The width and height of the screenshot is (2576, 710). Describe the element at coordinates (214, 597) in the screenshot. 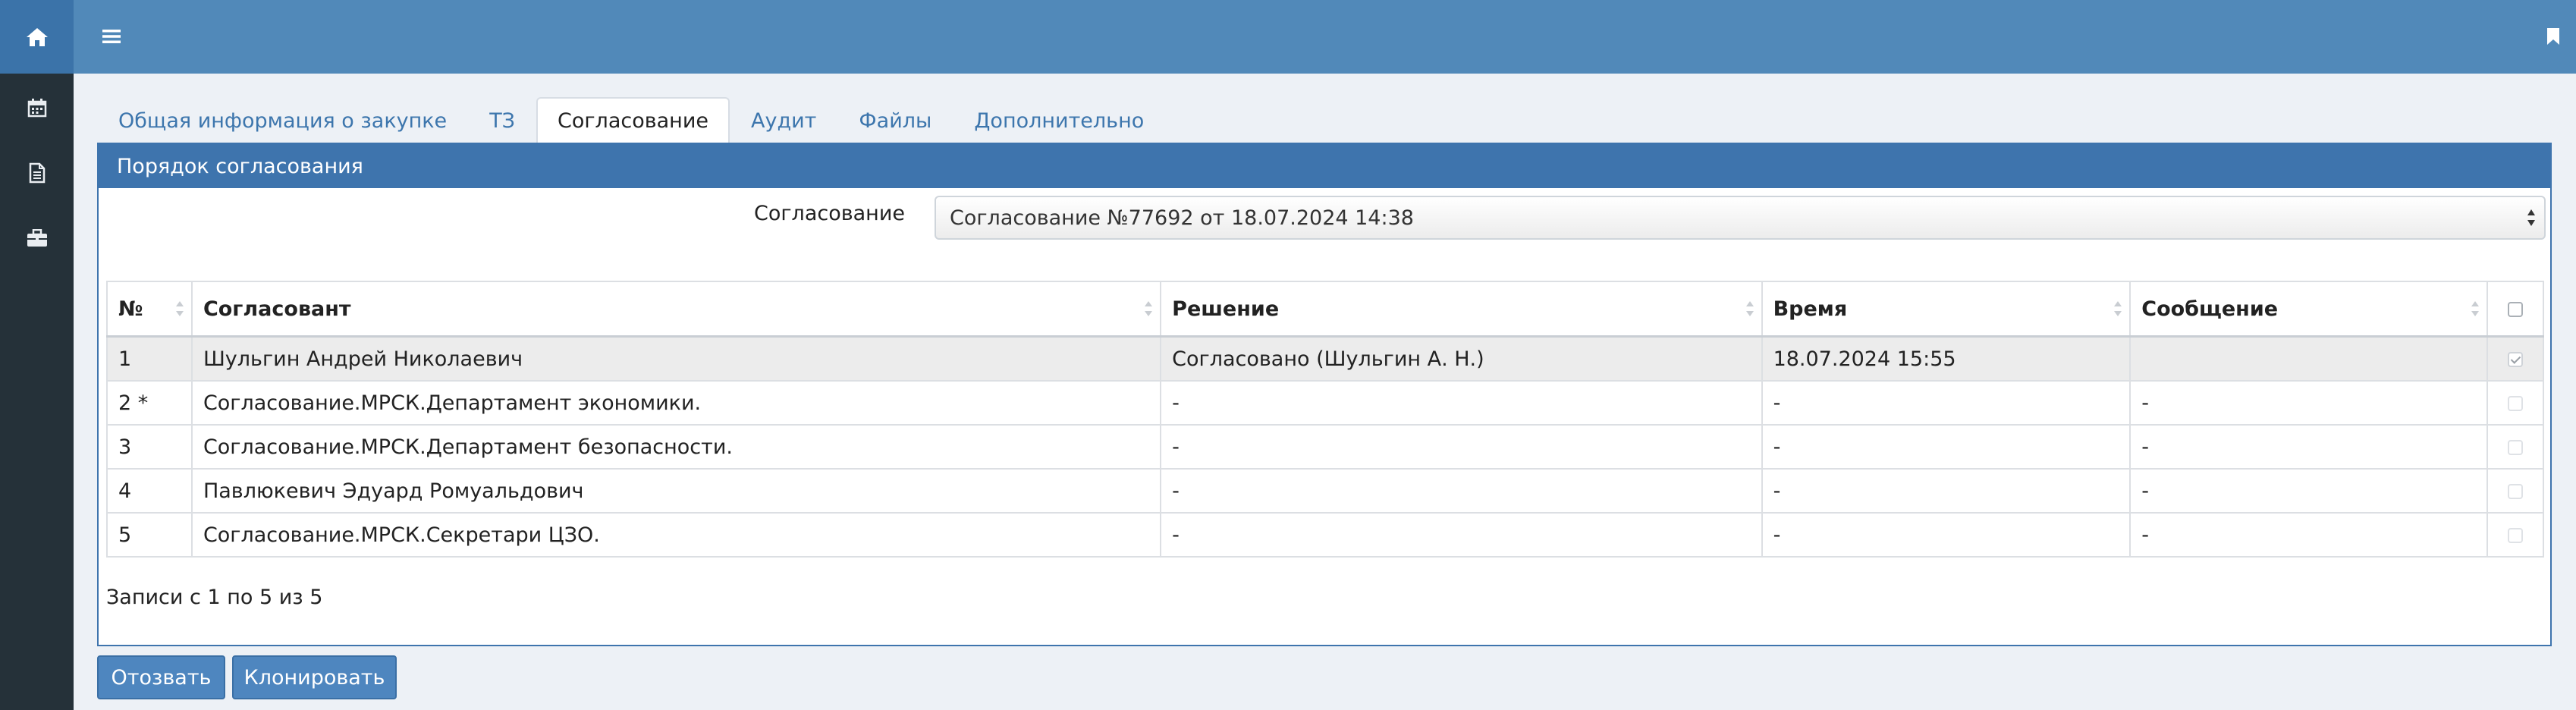

I see `records-info: Записи с 1 по 5 из 5` at that location.